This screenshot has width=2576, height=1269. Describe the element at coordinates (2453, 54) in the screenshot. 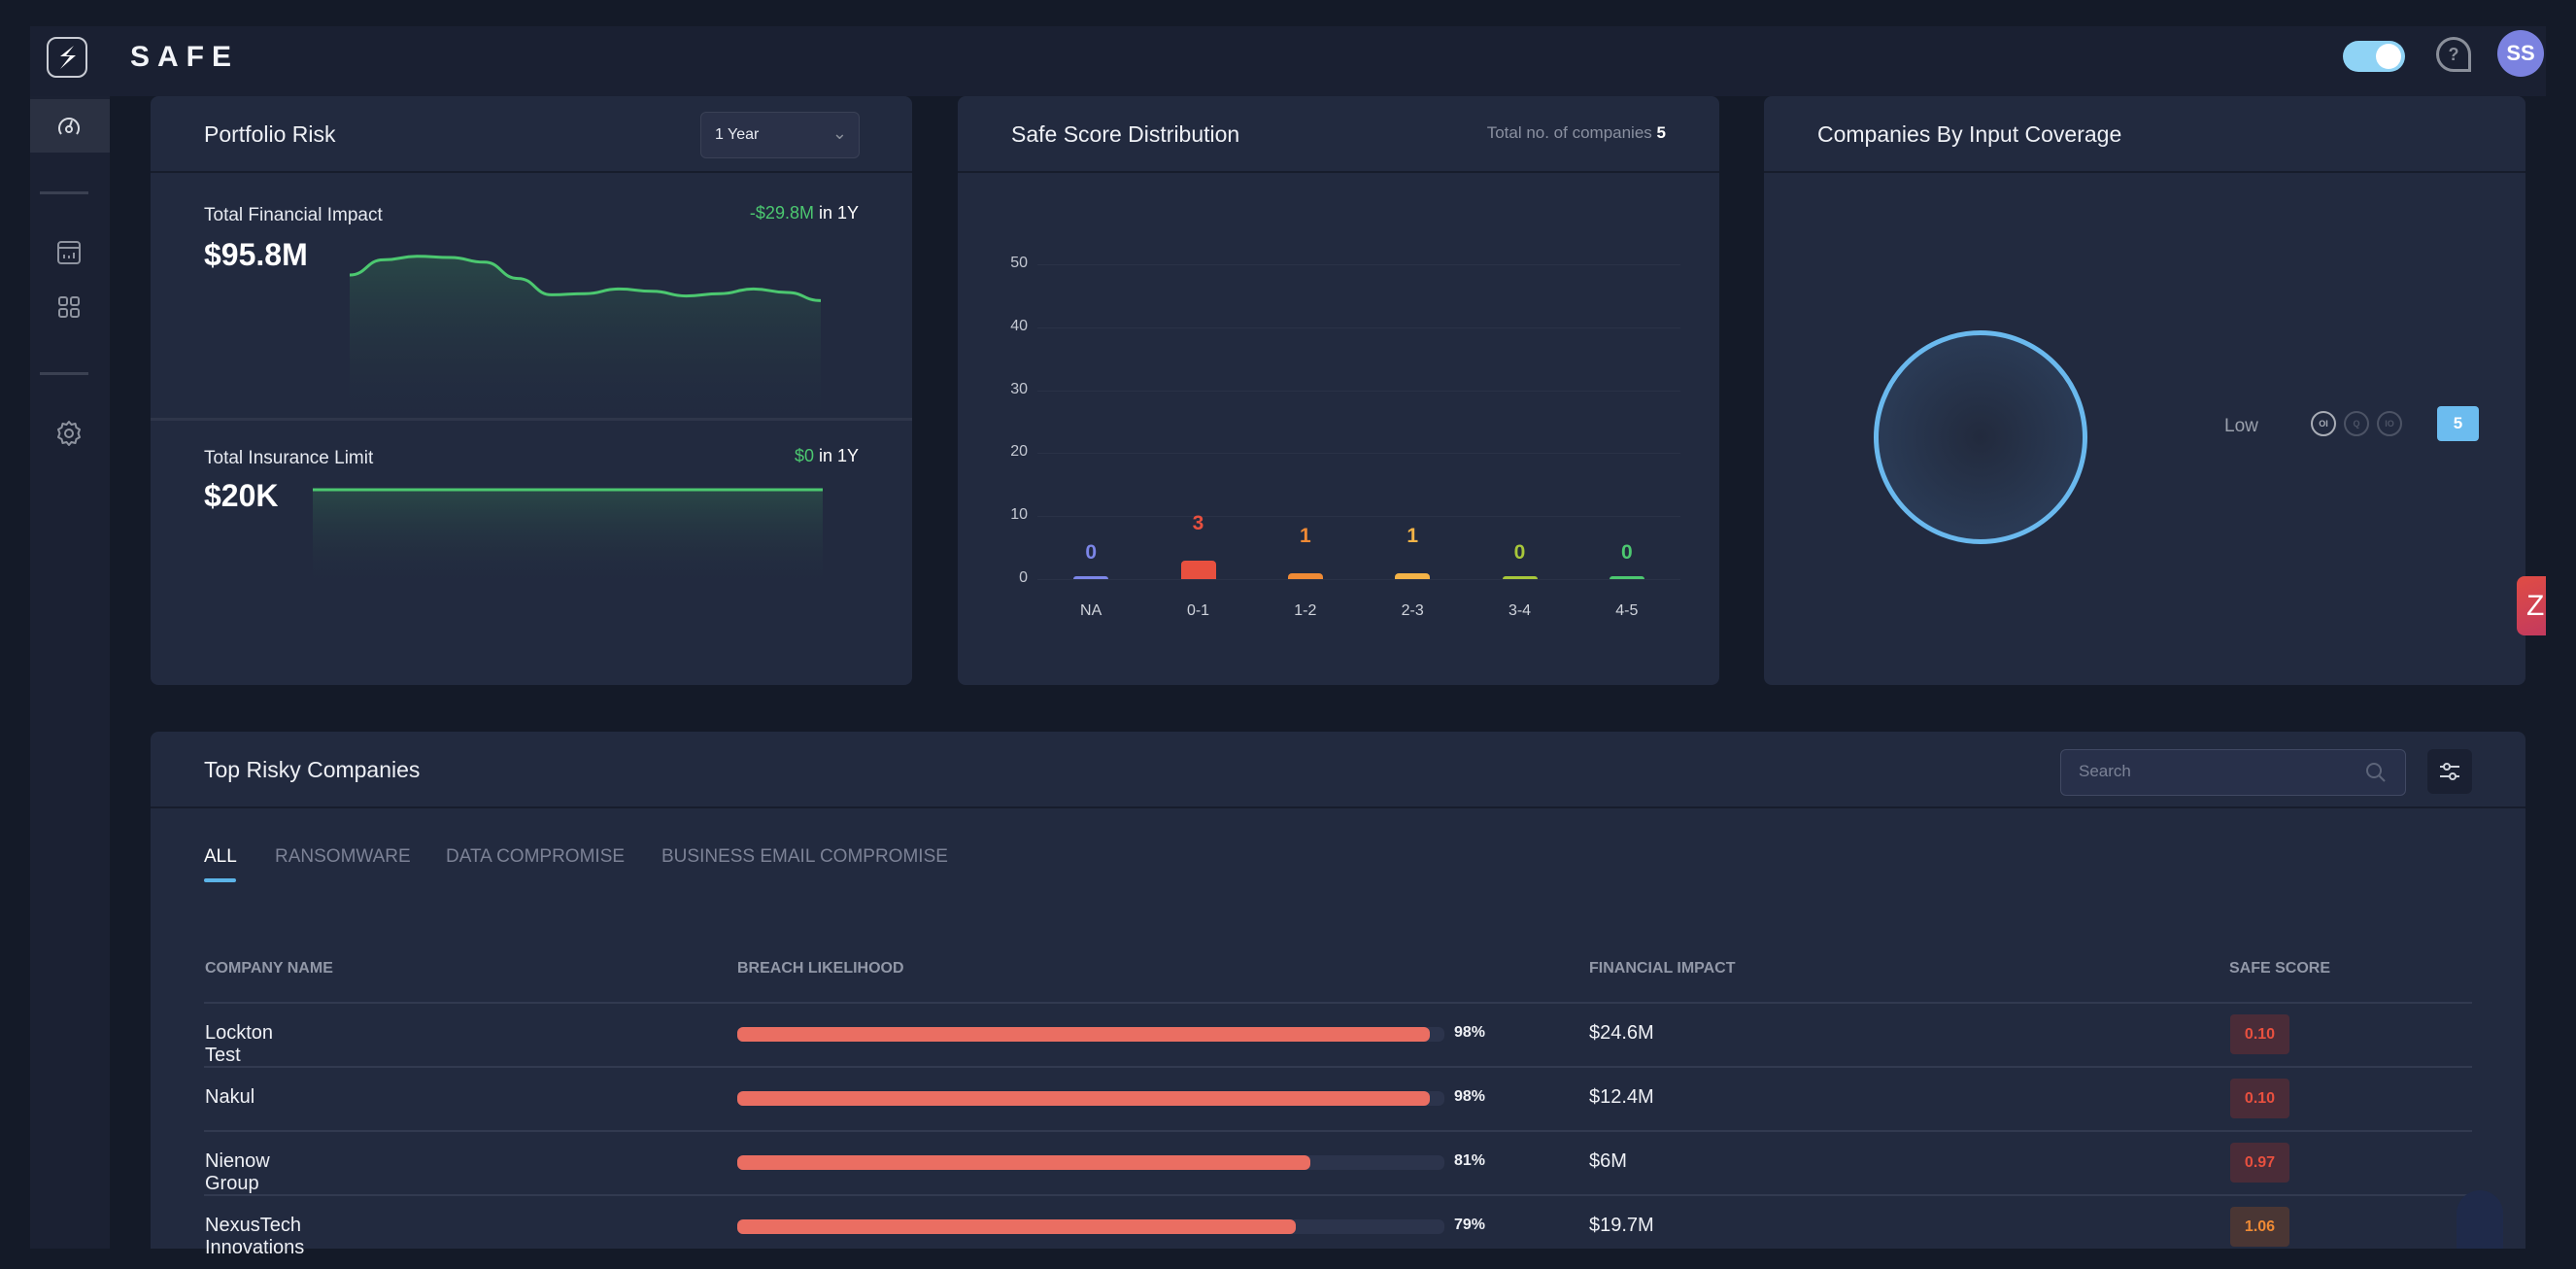

I see `help-icon: ?` at that location.